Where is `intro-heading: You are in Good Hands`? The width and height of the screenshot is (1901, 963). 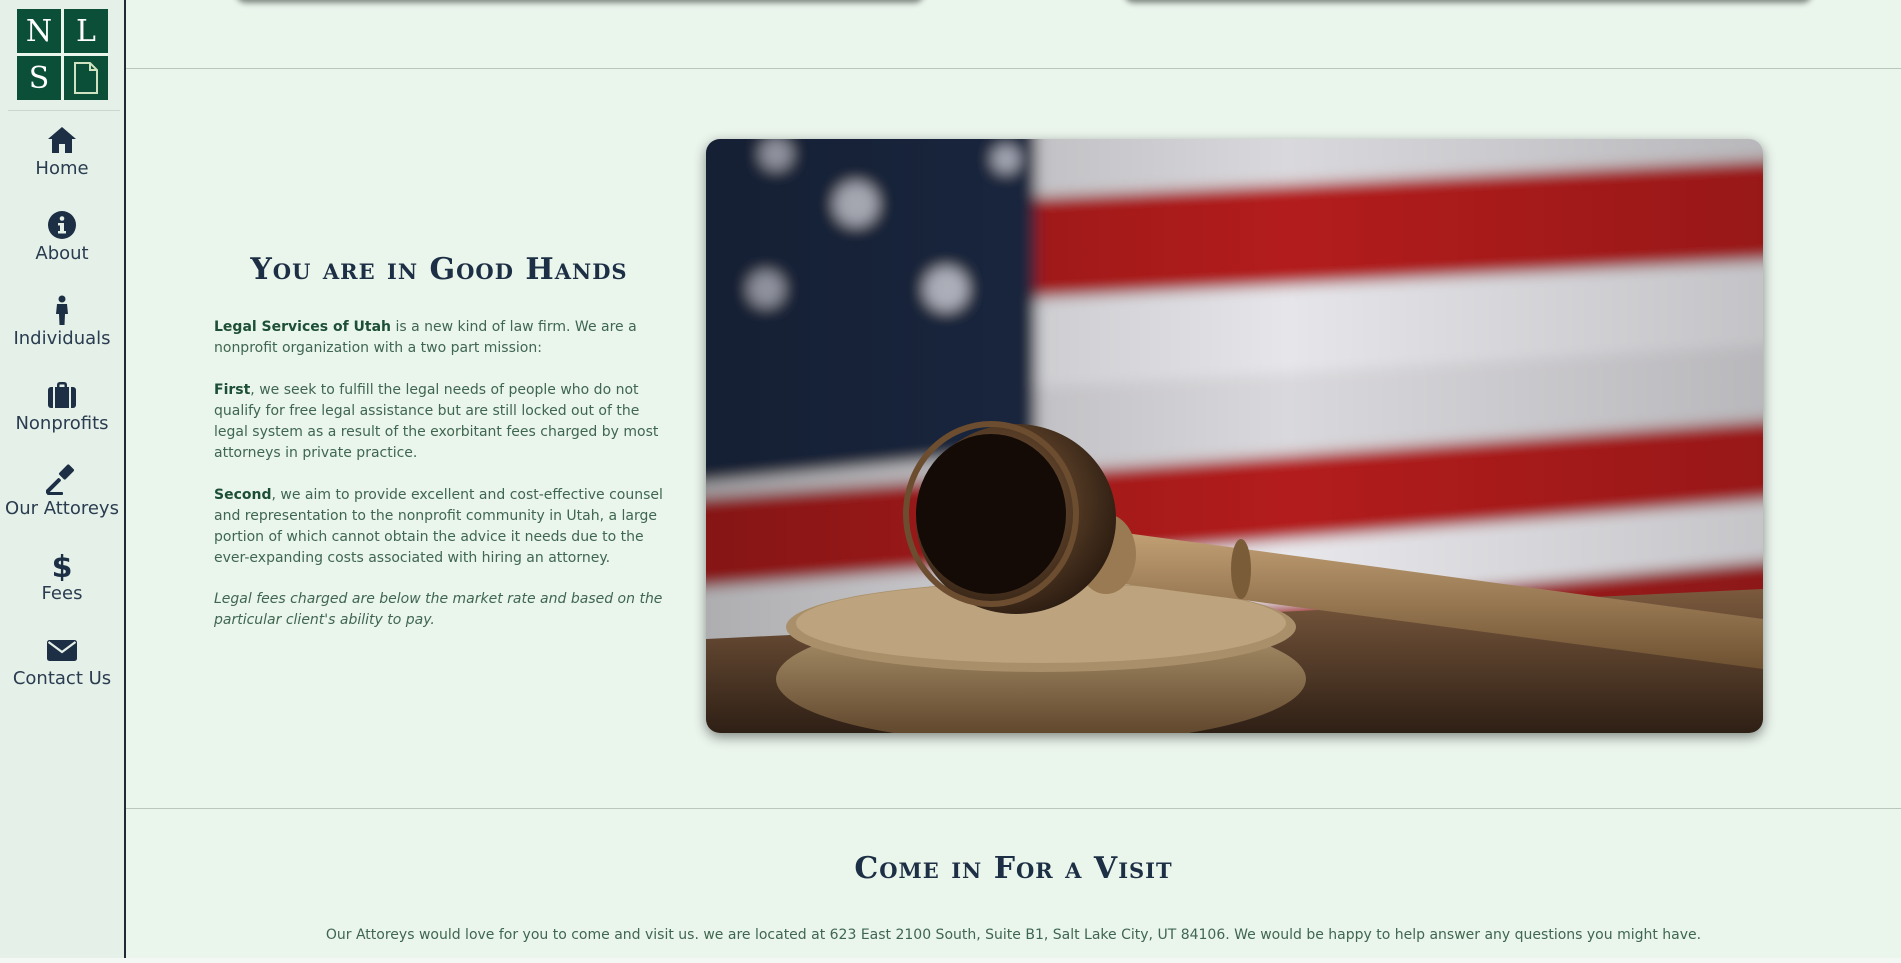 intro-heading: You are in Good Hands is located at coordinates (439, 269).